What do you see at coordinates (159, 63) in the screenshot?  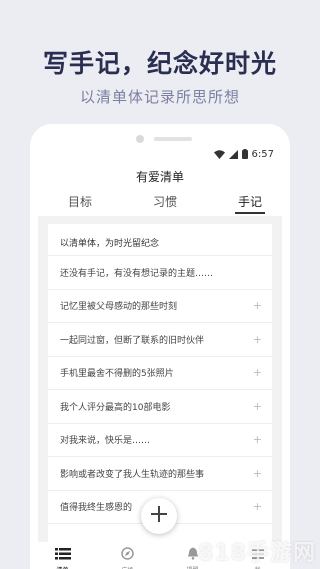 I see `promo-headline: 写手记，纪念好时光` at bounding box center [159, 63].